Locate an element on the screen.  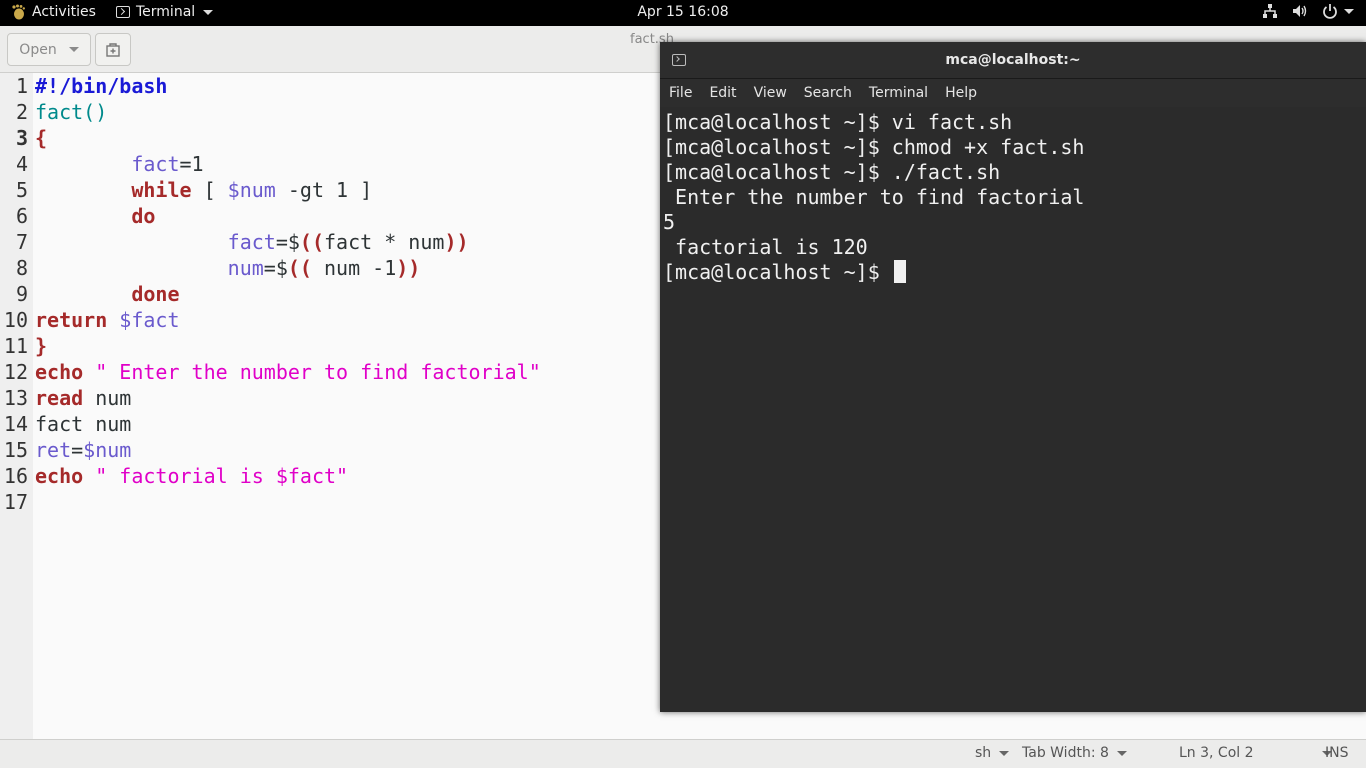
paren: (( is located at coordinates (299, 268).